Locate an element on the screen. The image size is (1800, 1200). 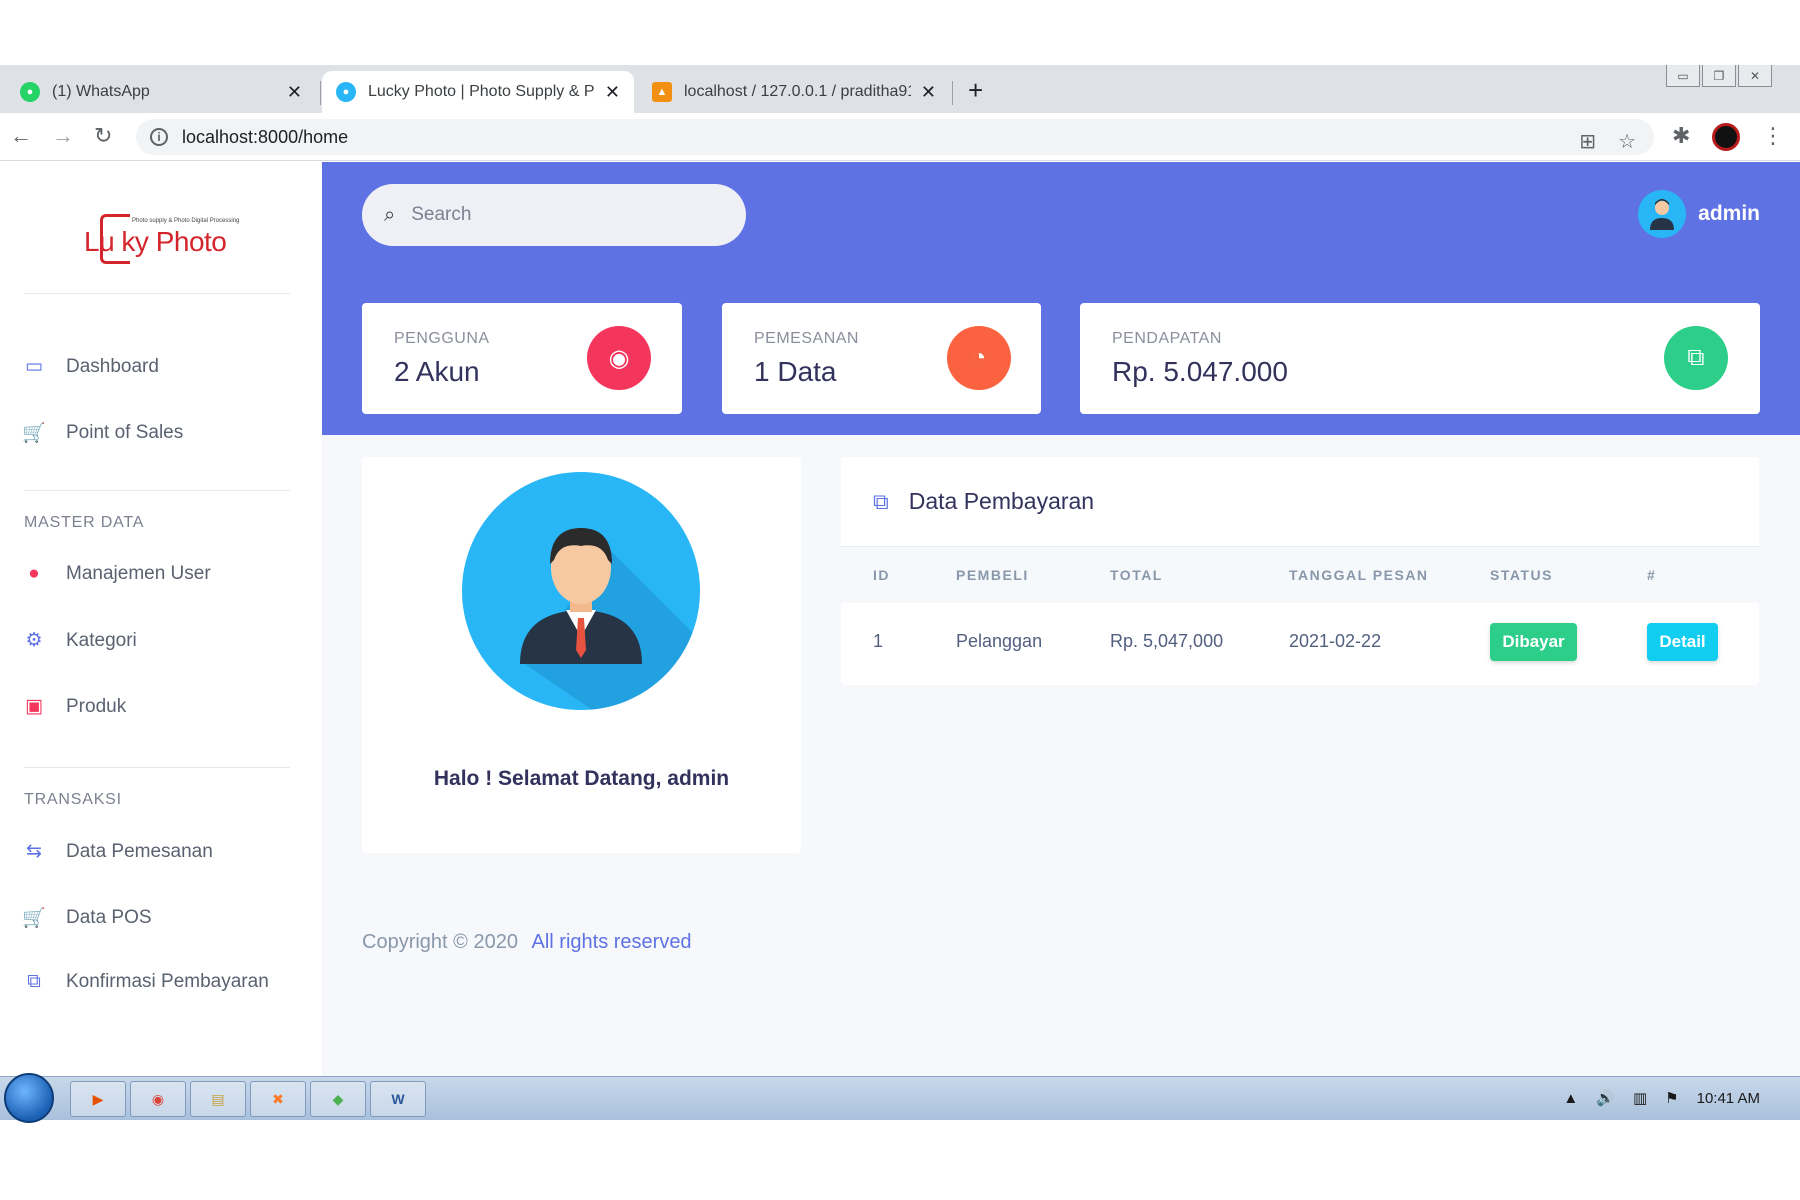
cell-total: Rp. 5,047,000 is located at coordinates (1167, 641).